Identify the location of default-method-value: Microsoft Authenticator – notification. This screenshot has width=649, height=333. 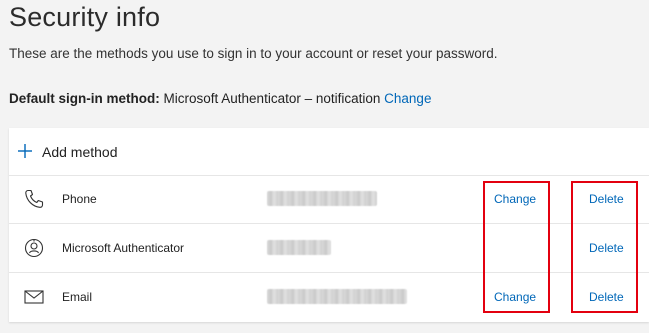
(272, 98).